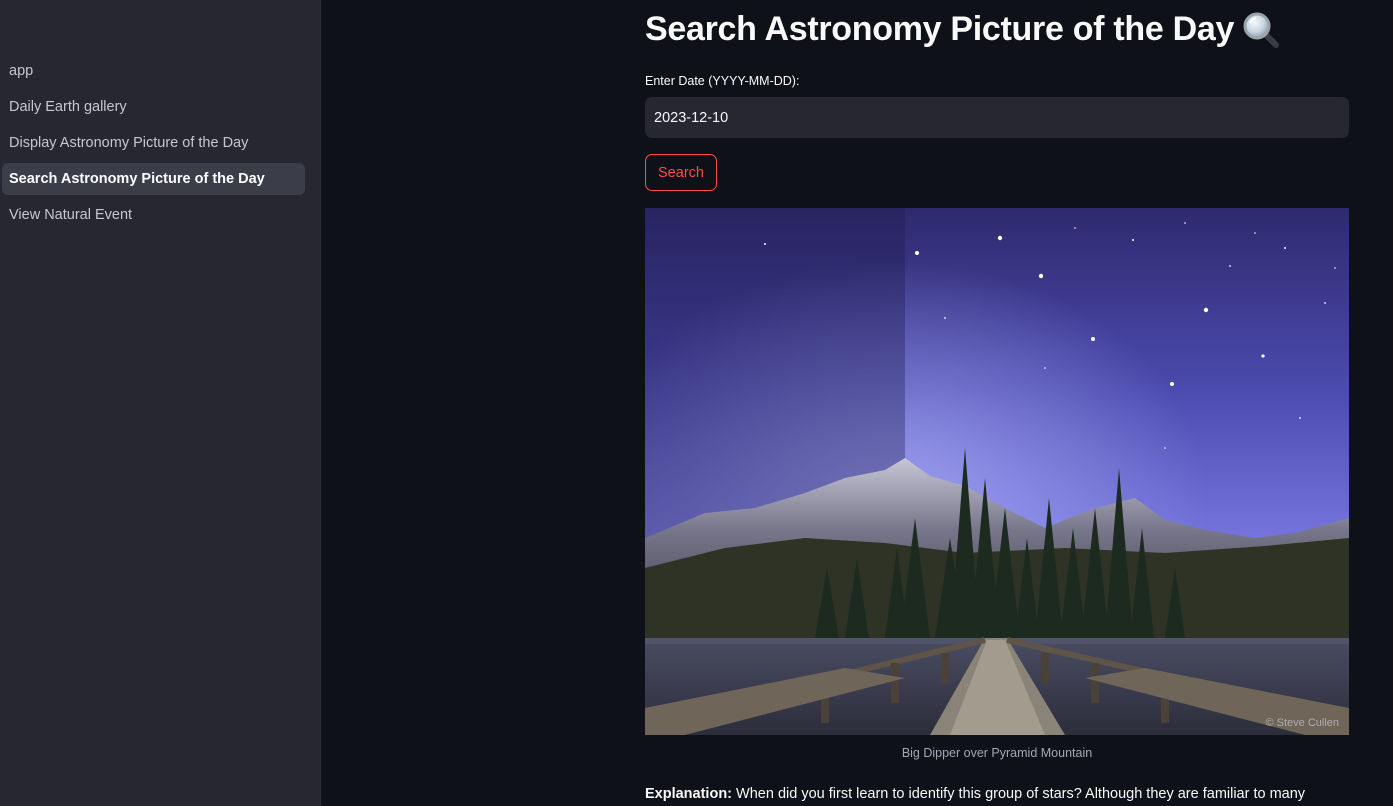 The height and width of the screenshot is (806, 1393). What do you see at coordinates (68, 107) in the screenshot?
I see `sidebar-item-label: Daily Earth gallery` at bounding box center [68, 107].